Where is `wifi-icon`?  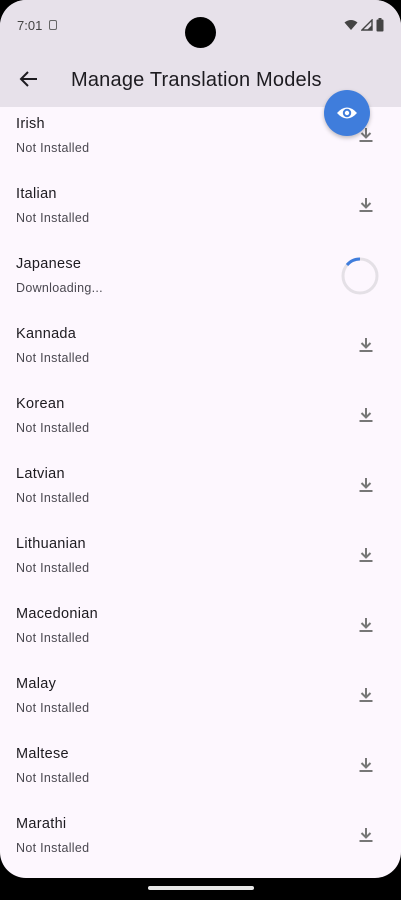 wifi-icon is located at coordinates (351, 25).